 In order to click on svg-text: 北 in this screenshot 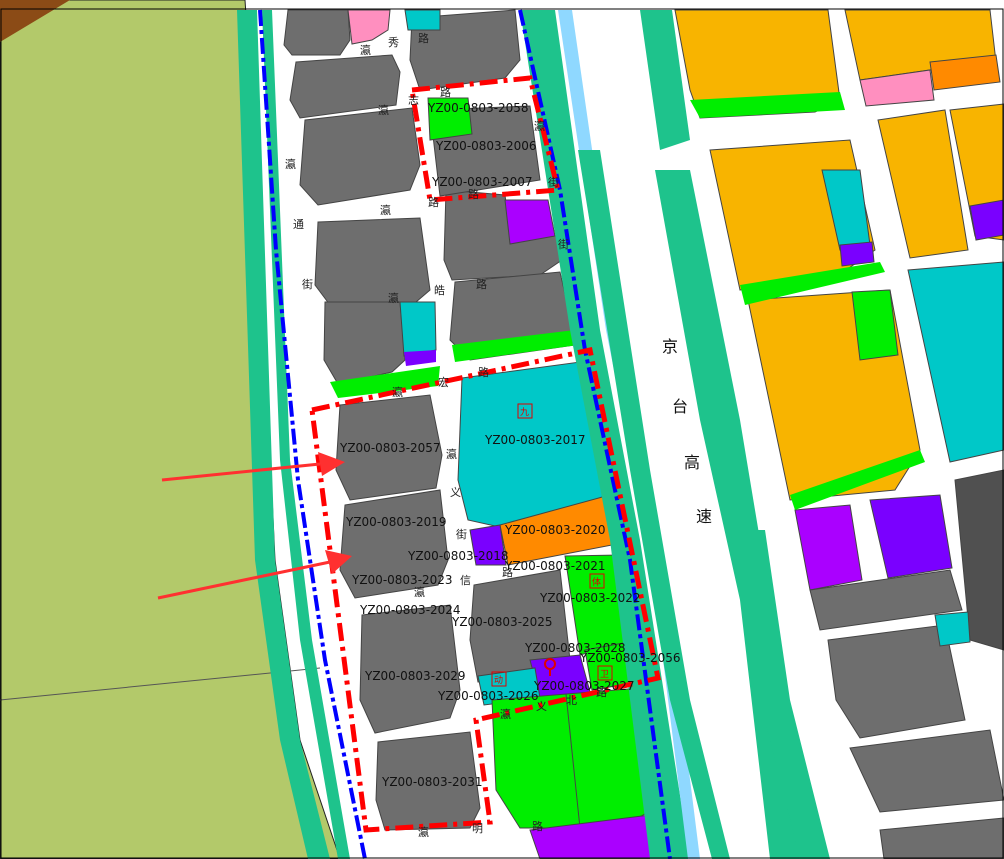, I will do `click(571, 700)`.